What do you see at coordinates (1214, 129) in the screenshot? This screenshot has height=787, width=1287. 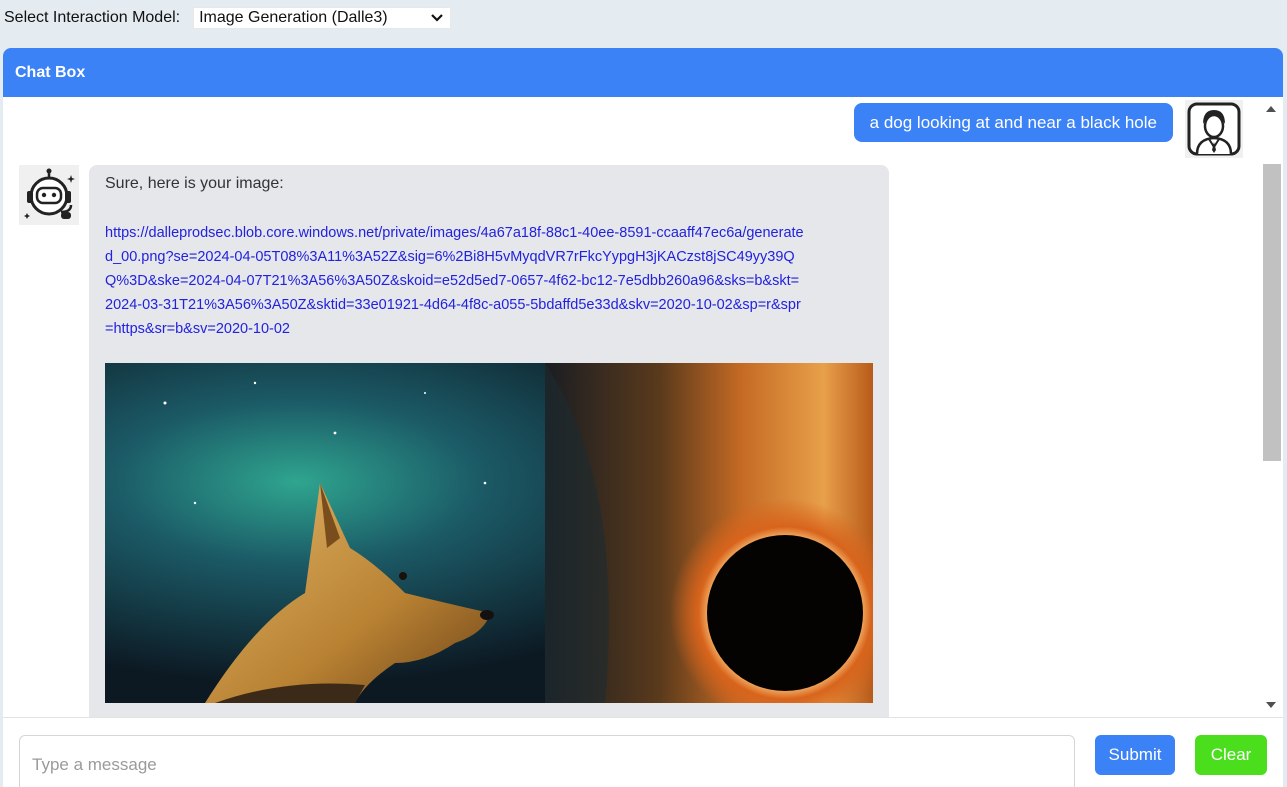 I see `businessman-avatar-icon` at bounding box center [1214, 129].